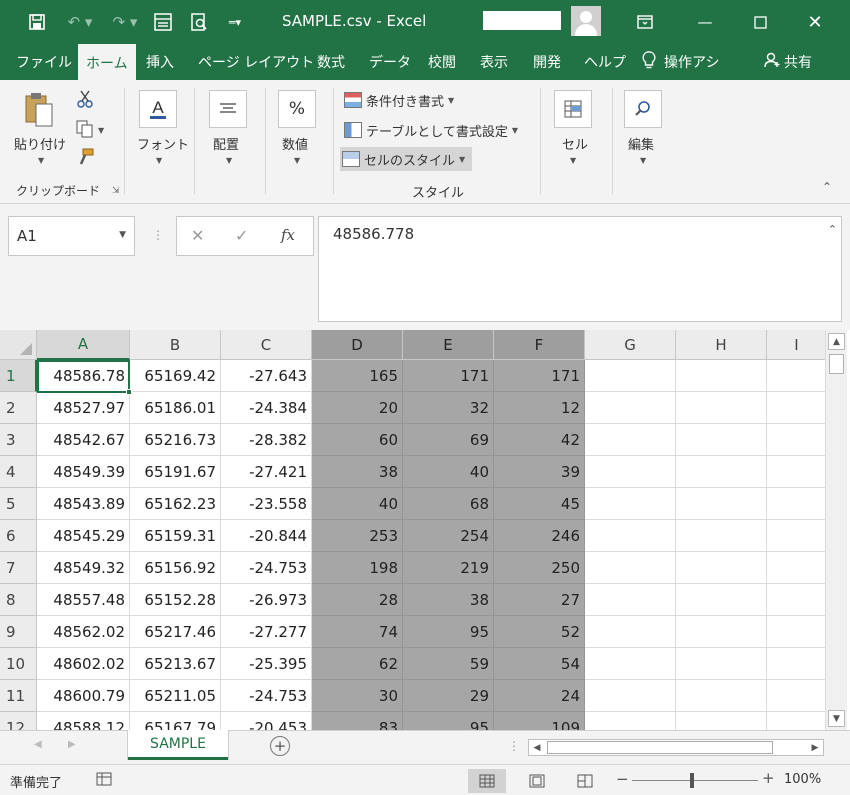 Image resolution: width=850 pixels, height=795 pixels. Describe the element at coordinates (721, 632) in the screenshot. I see `grid-cell-h9` at that location.